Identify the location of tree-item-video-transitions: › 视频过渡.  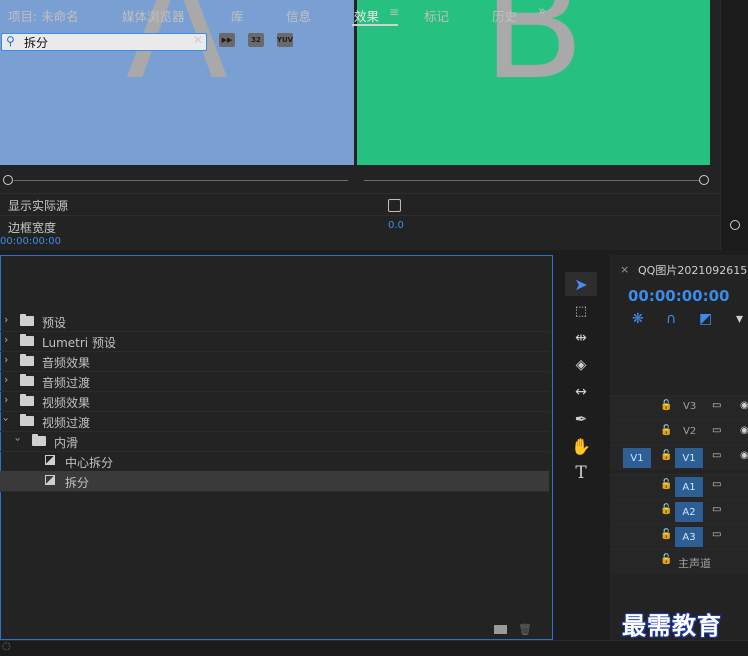
(274, 421).